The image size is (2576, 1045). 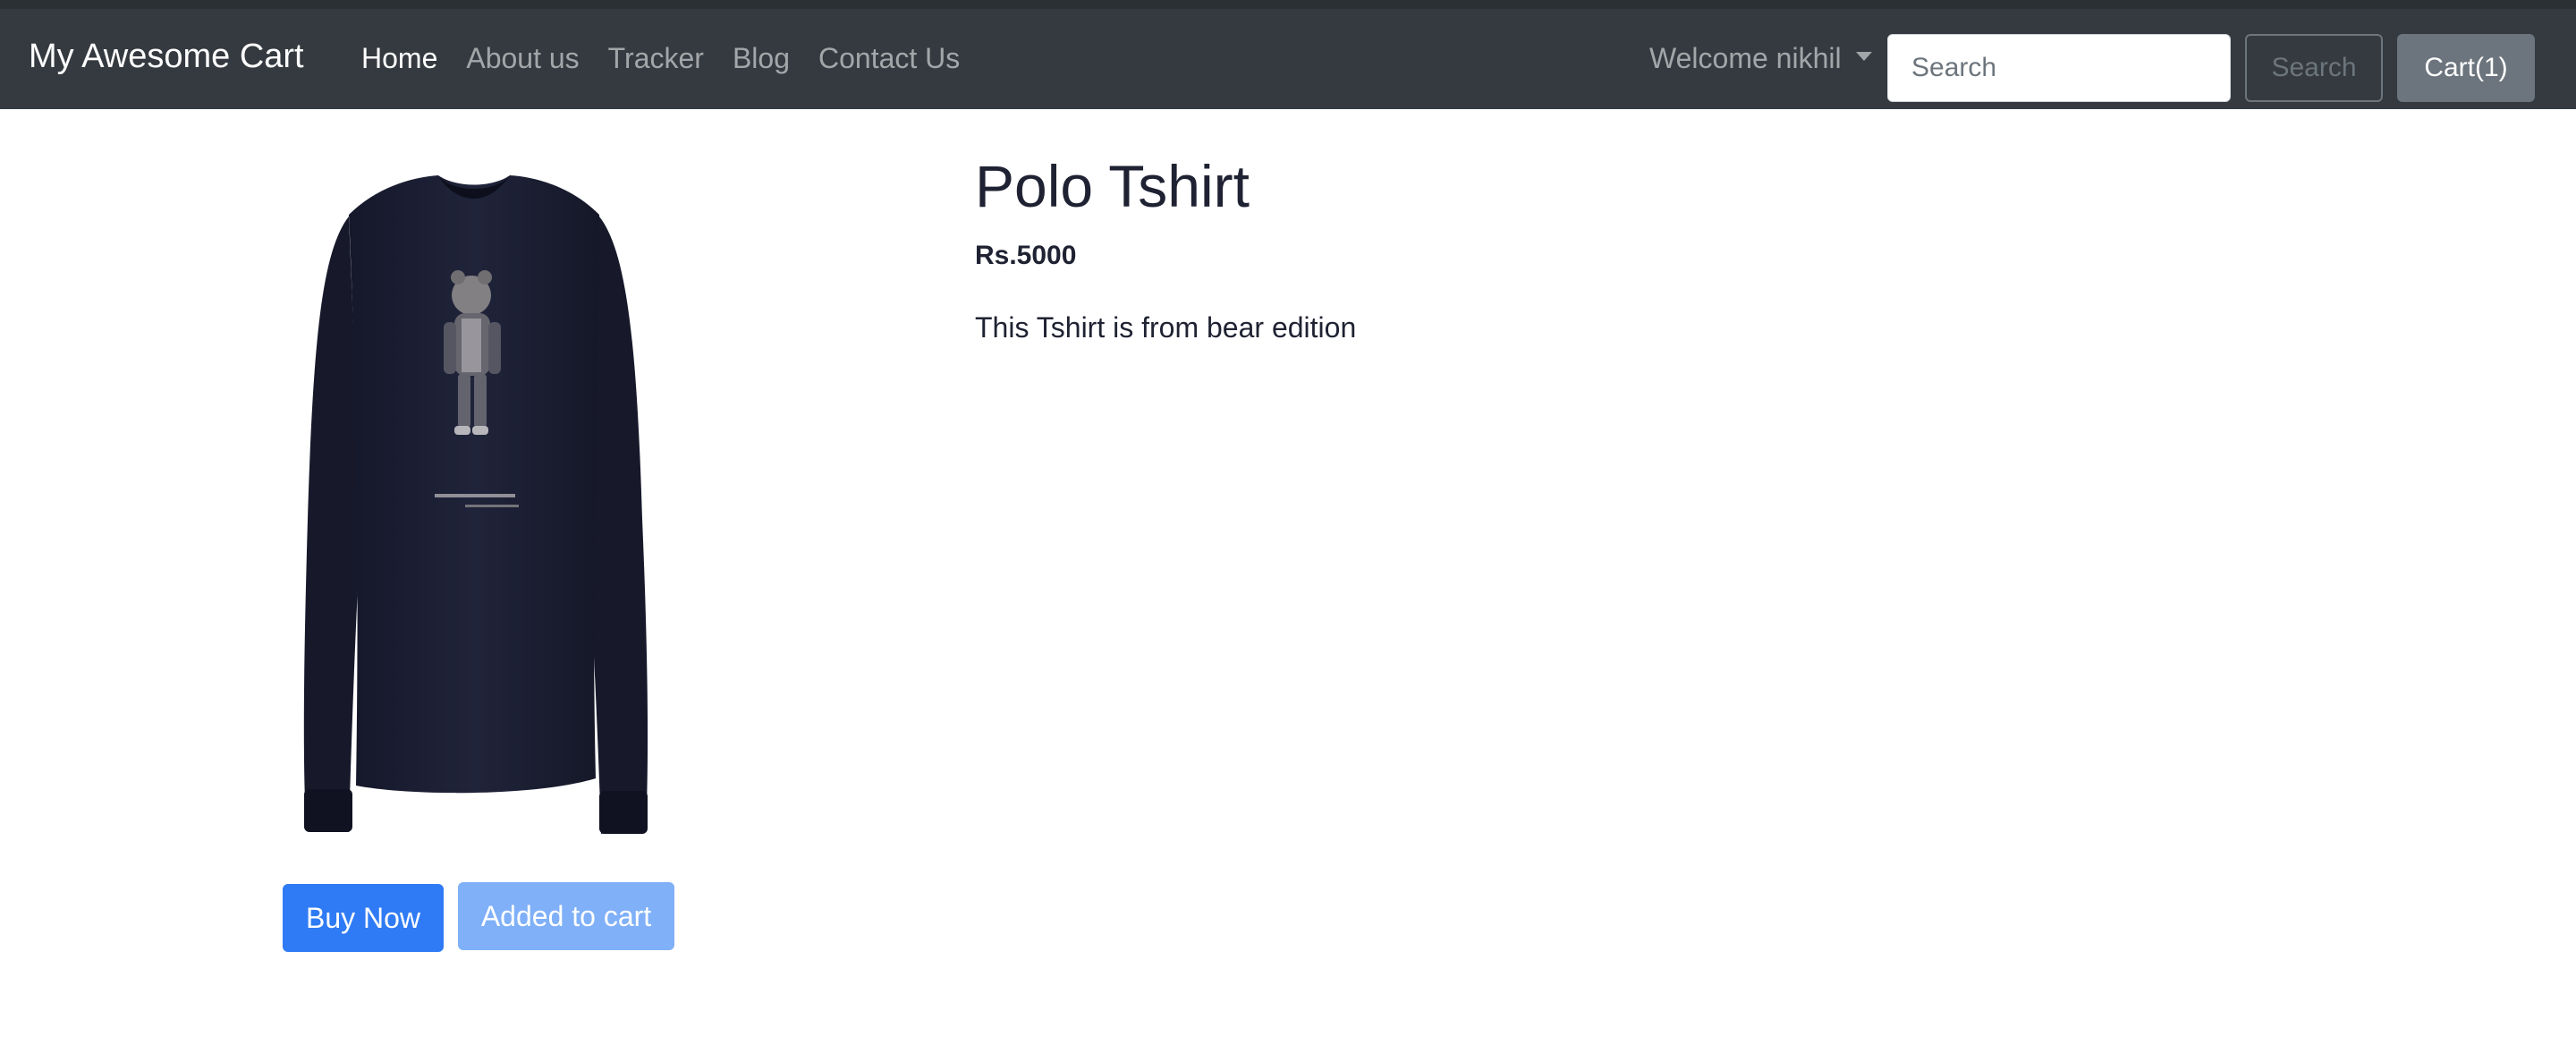 What do you see at coordinates (761, 59) in the screenshot?
I see `nav-link-blog: Blog` at bounding box center [761, 59].